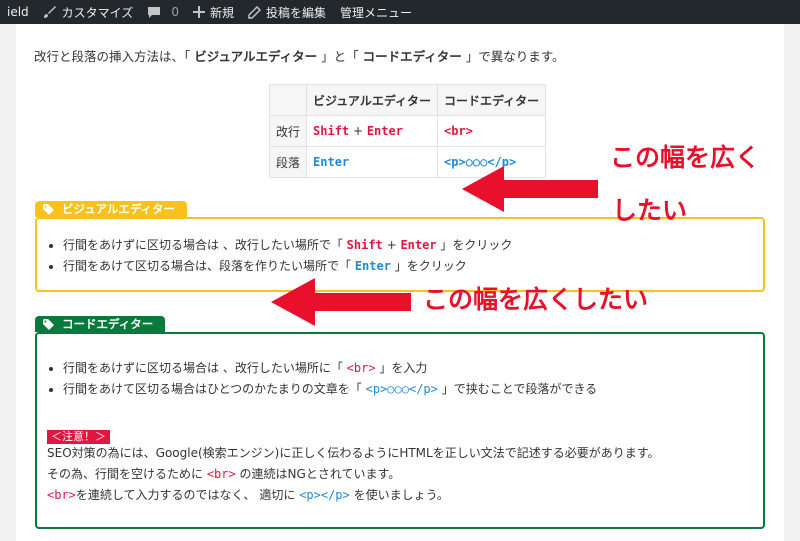 The image size is (800, 541). What do you see at coordinates (198, 12) in the screenshot?
I see `plus-icon` at bounding box center [198, 12].